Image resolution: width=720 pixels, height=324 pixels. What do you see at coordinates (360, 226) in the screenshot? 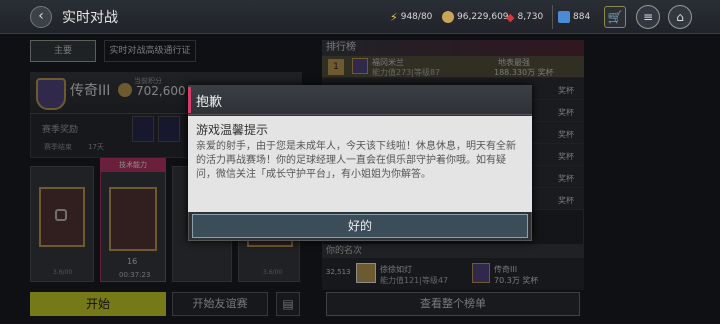
I see `ok-button: 好的` at bounding box center [360, 226].